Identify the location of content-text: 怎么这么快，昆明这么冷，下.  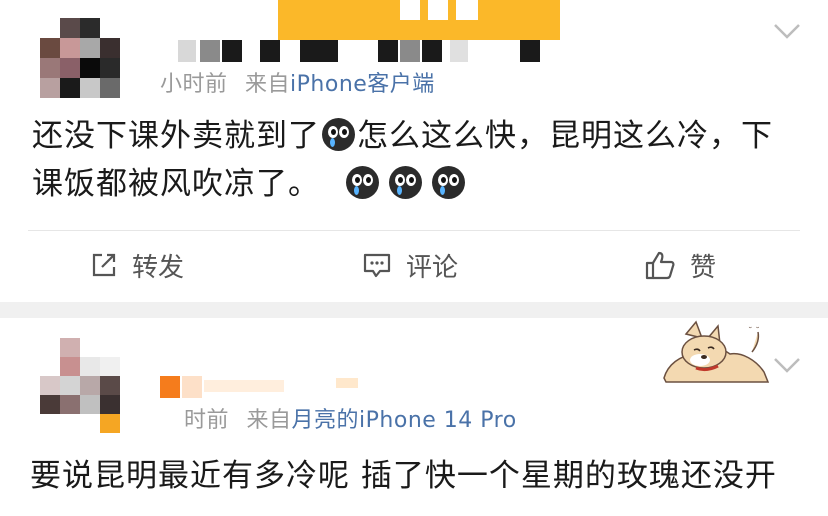
(565, 136).